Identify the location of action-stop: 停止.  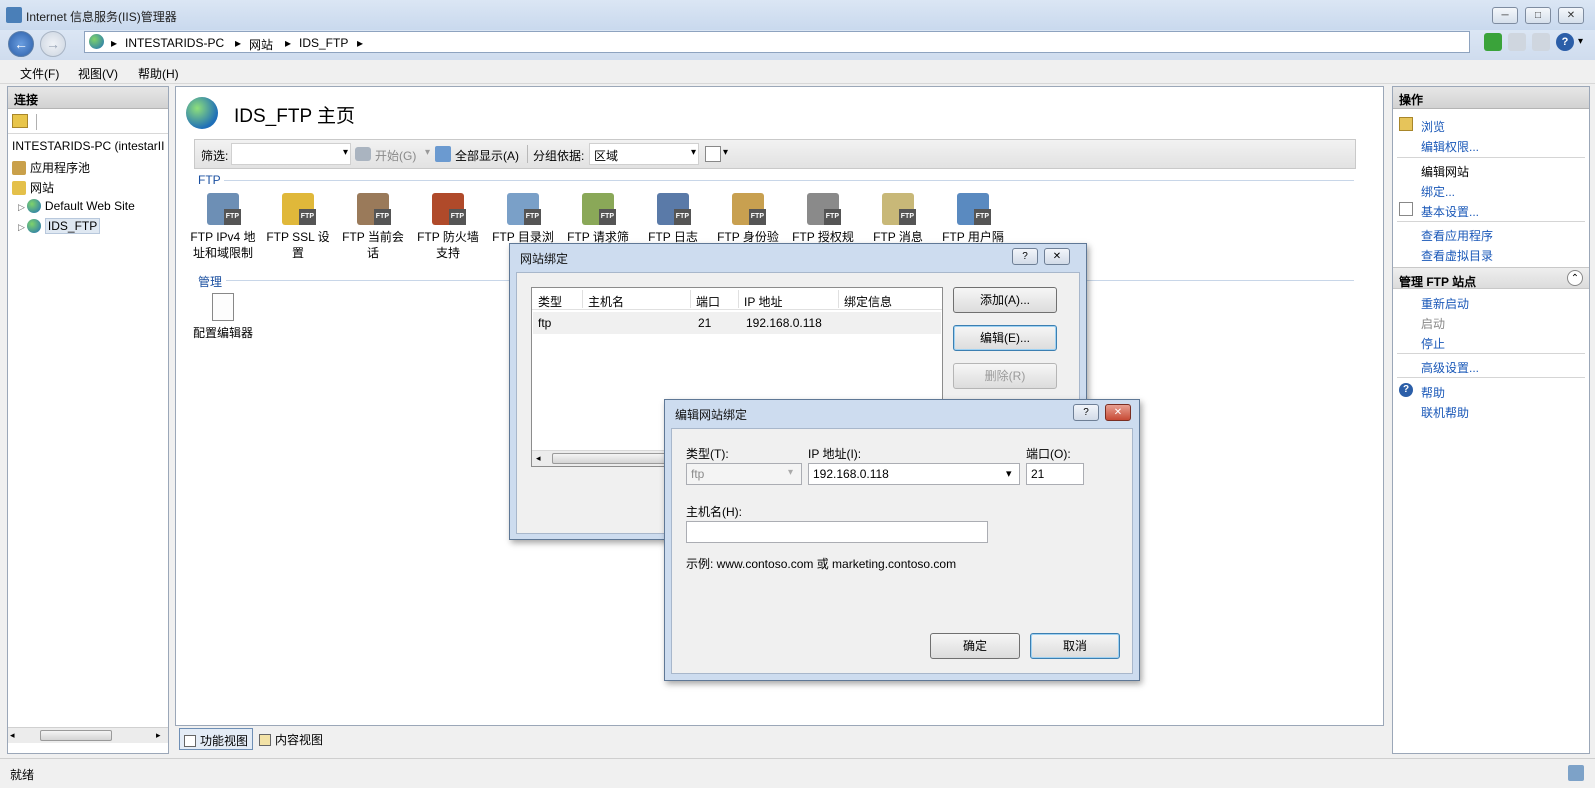
(1433, 343).